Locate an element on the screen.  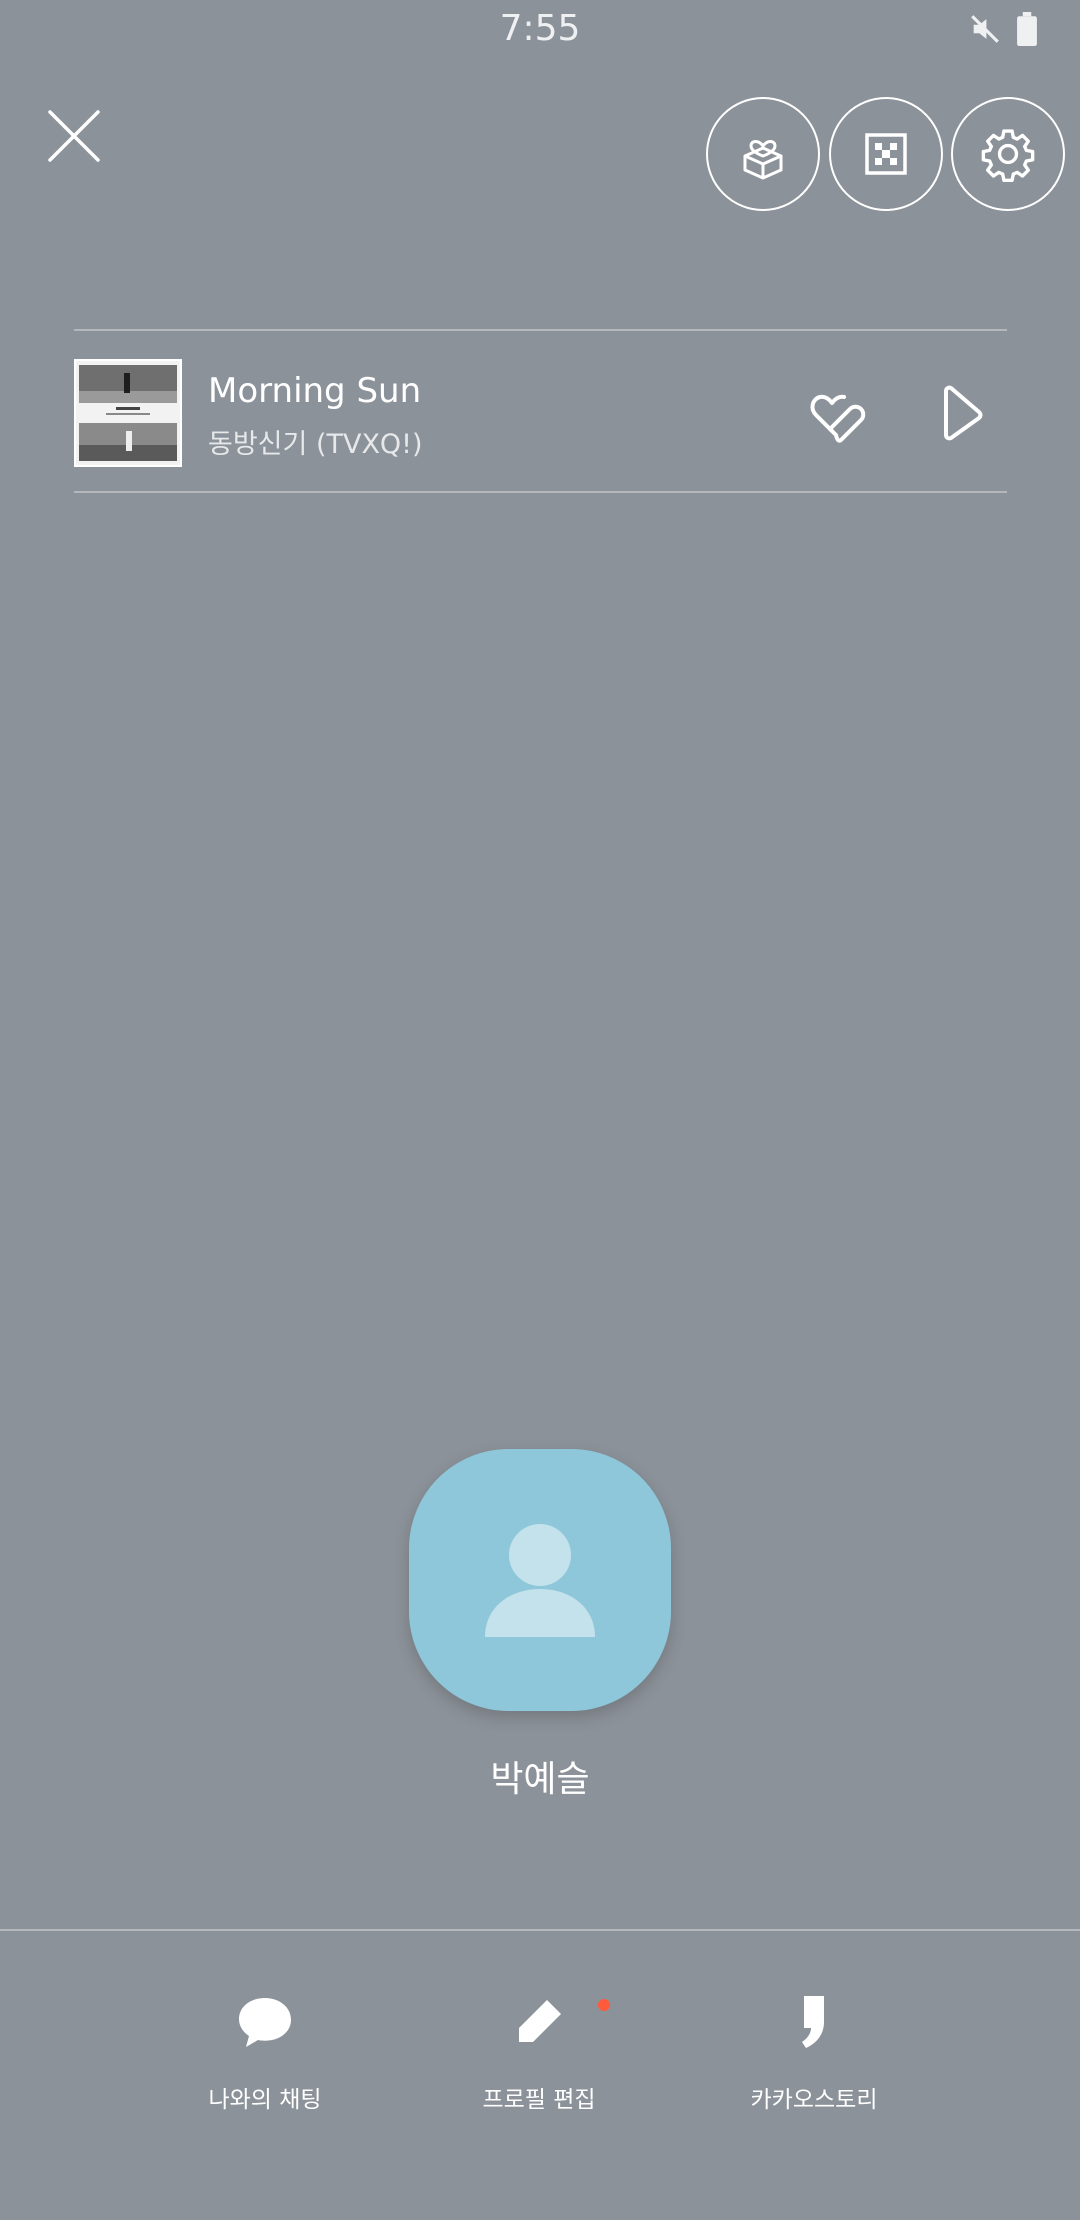
gear-icon is located at coordinates (1008, 156).